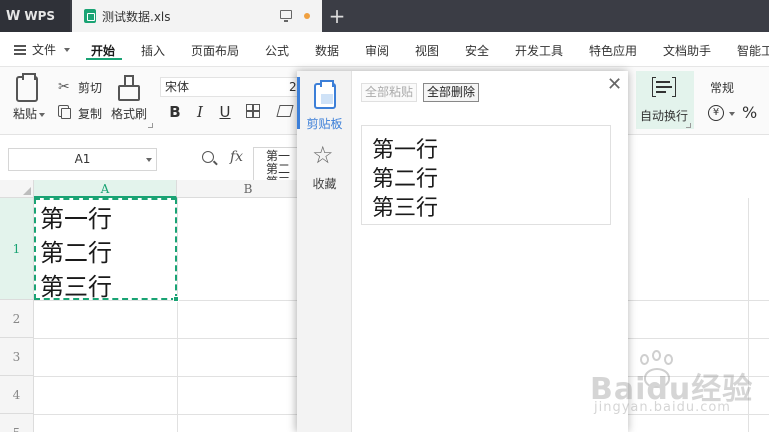 The width and height of the screenshot is (769, 432). Describe the element at coordinates (136, 16) in the screenshot. I see `document-tab-title: 测试数据.xls` at that location.